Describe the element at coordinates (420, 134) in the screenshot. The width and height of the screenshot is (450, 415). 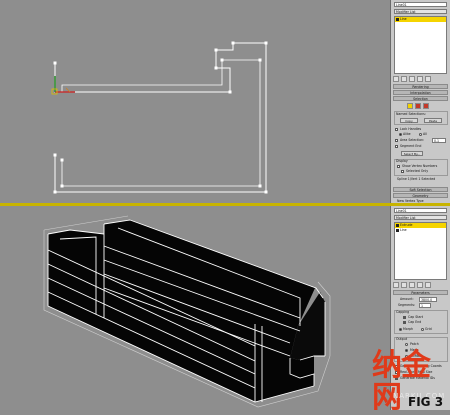
I see `all-radio` at that location.